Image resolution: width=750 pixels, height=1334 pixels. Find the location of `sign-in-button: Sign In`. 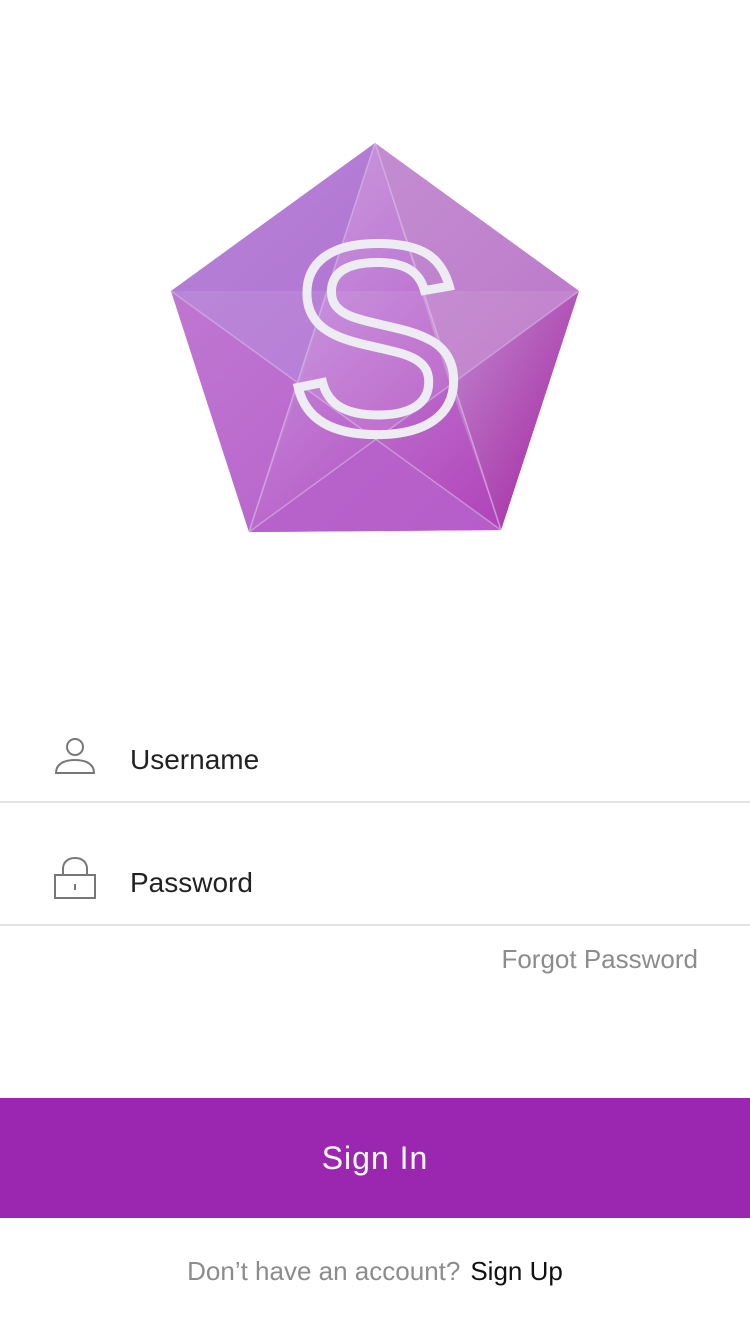

sign-in-button: Sign In is located at coordinates (375, 1158).